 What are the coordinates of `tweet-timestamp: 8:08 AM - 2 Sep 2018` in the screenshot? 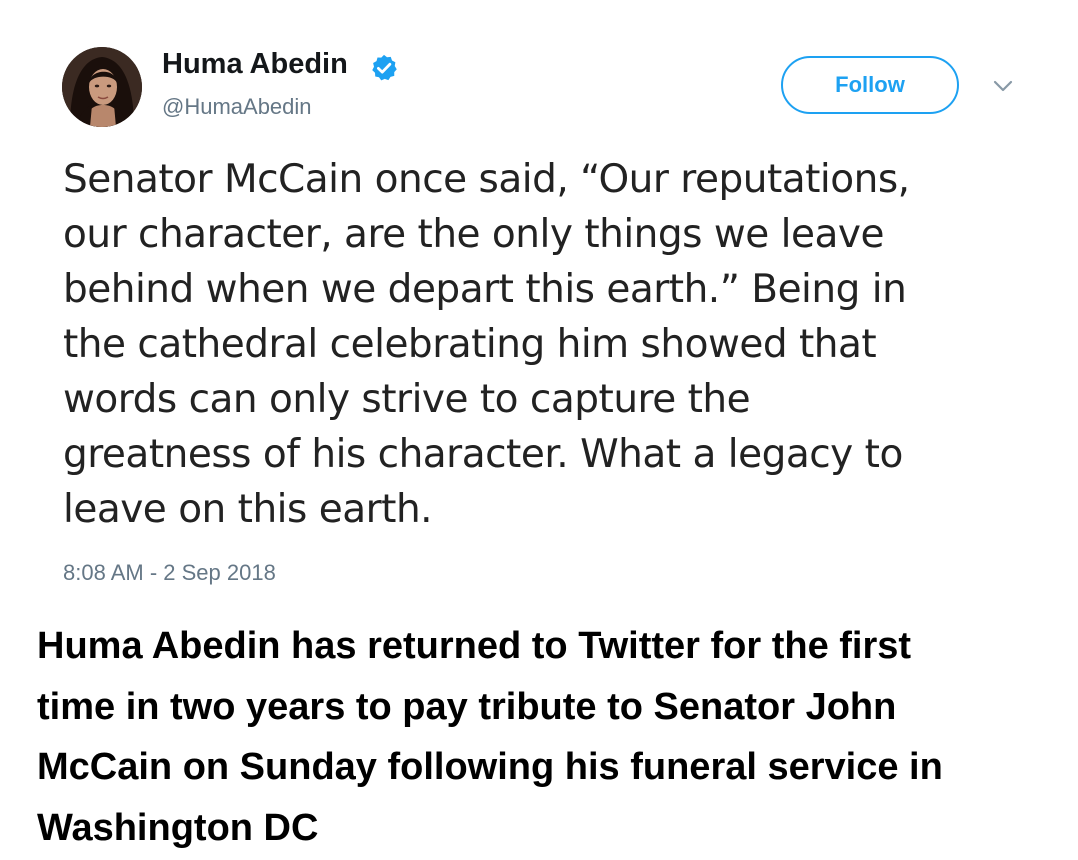 It's located at (169, 573).